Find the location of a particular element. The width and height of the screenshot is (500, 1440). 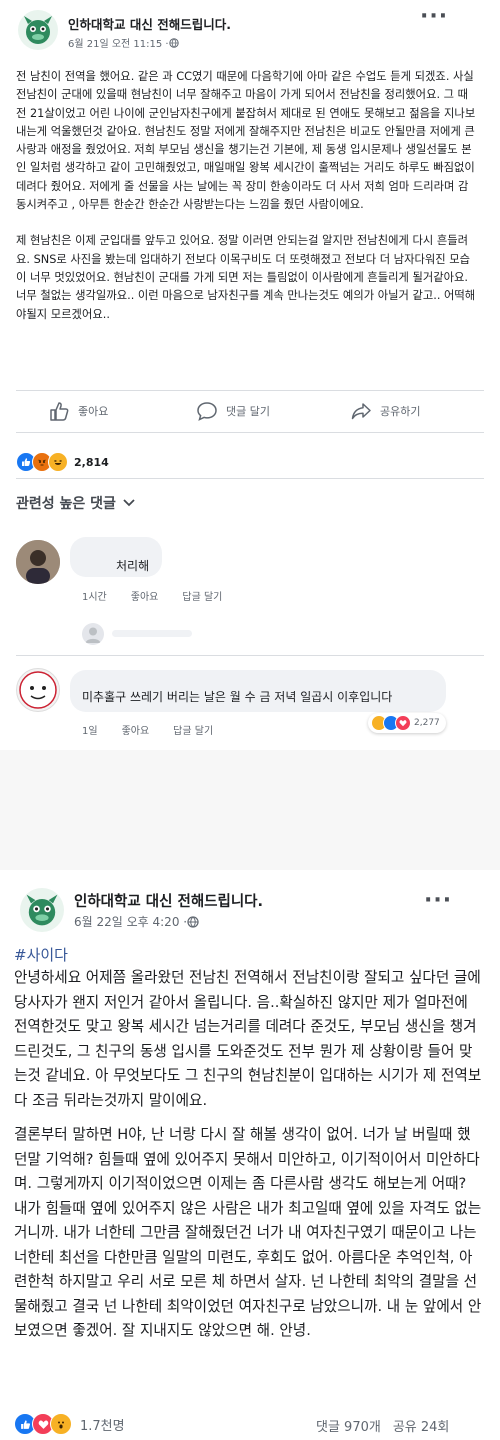

reply-avatar is located at coordinates (93, 634).